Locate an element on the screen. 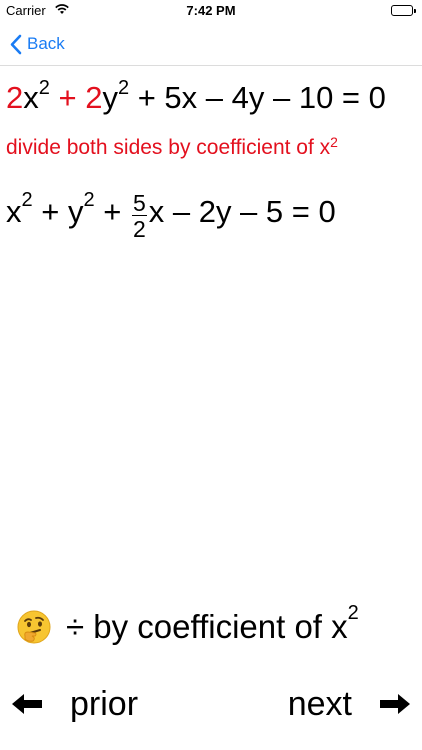 This screenshot has width=422, height=750. eq2-x: x is located at coordinates (14, 211).